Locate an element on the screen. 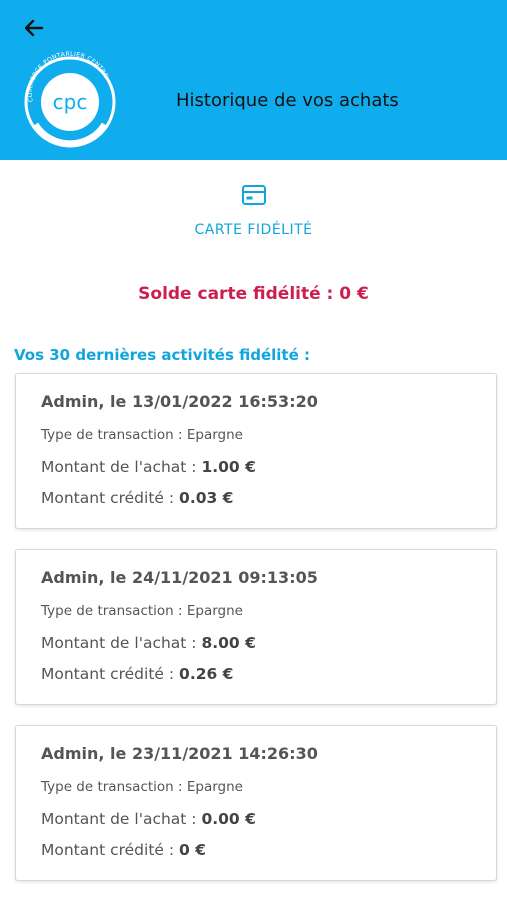  tab-label: CARTE FIDÉLITÉ is located at coordinates (253, 230).